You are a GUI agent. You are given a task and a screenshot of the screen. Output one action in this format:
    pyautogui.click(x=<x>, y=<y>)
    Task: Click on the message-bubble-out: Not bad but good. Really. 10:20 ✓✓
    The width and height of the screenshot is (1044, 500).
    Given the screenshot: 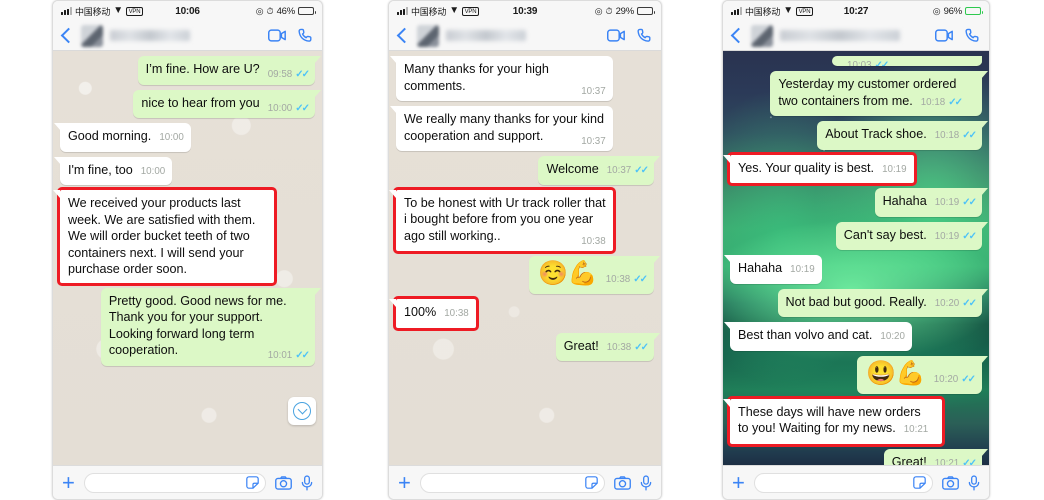 What is the action you would take?
    pyautogui.click(x=883, y=302)
    